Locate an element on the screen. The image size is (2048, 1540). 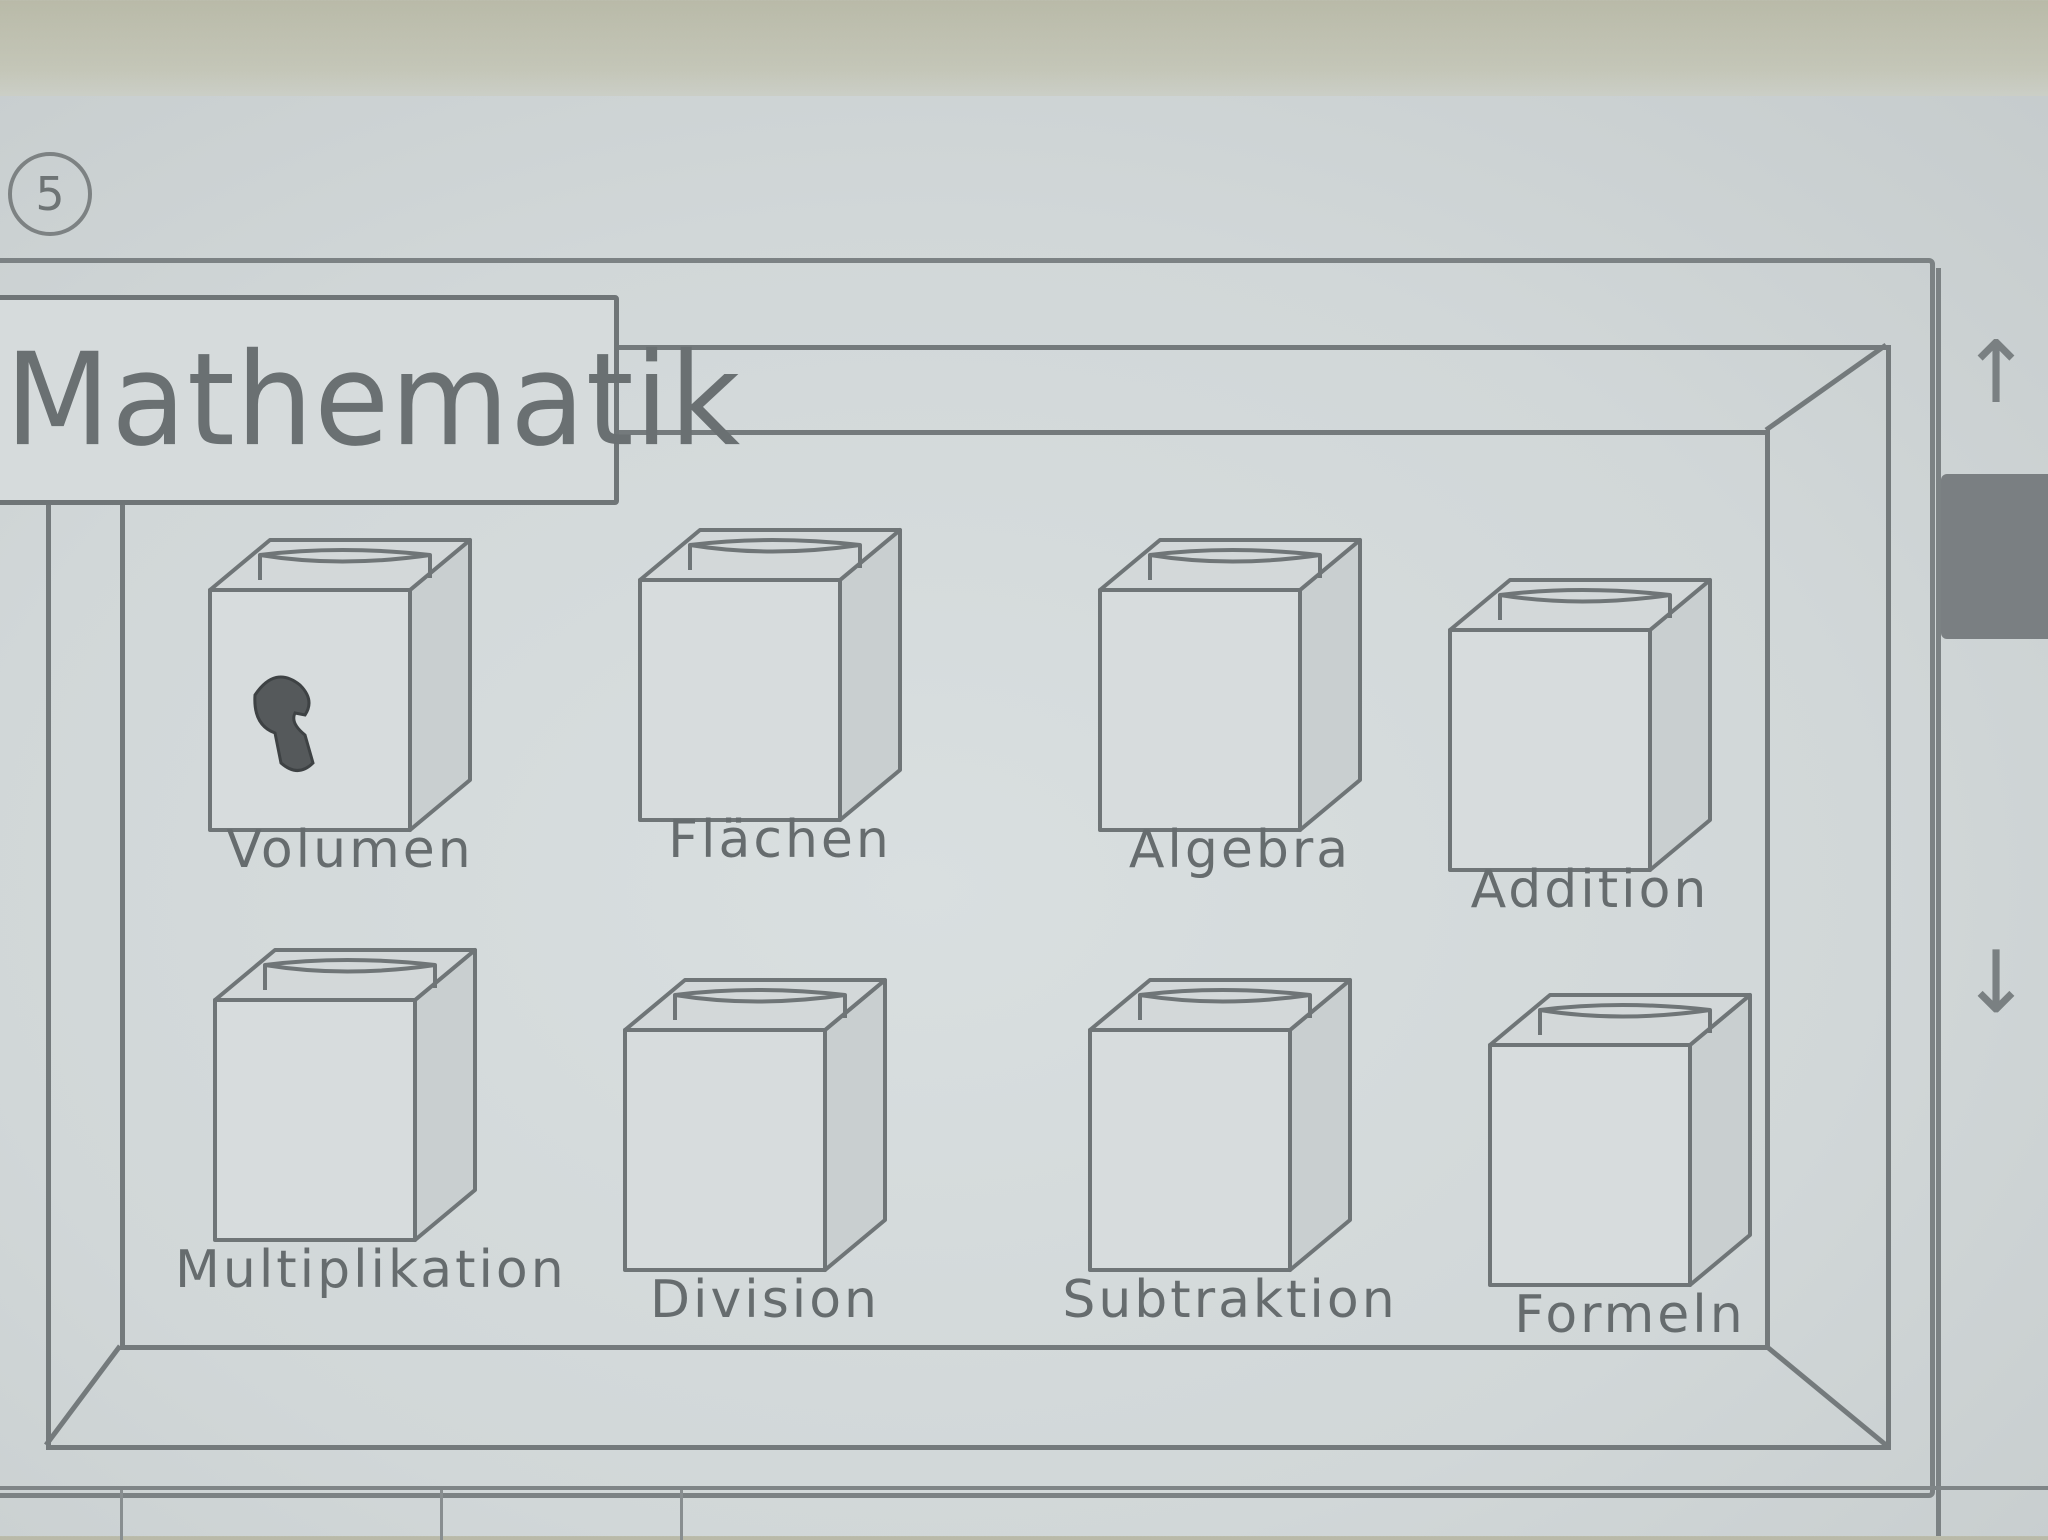
category-label: Flächen is located at coordinates (780, 840).